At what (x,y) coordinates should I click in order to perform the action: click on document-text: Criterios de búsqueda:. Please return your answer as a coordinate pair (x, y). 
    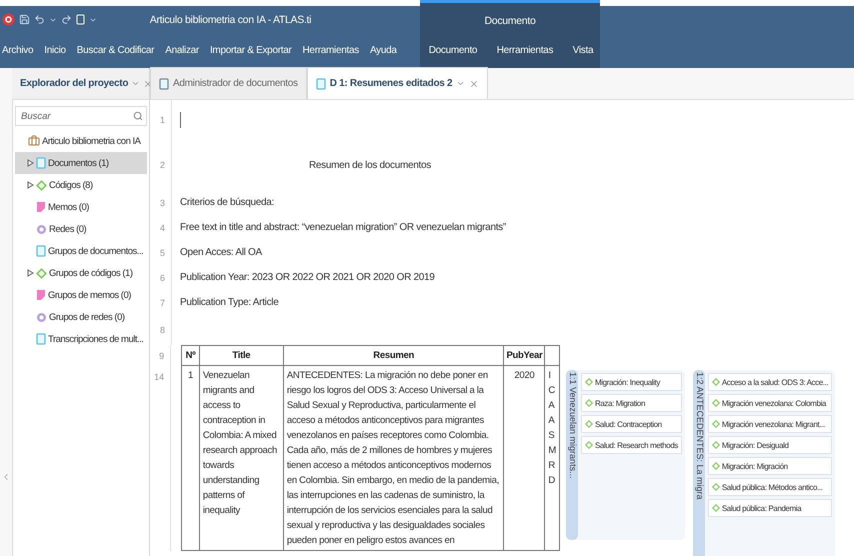
    Looking at the image, I should click on (226, 202).